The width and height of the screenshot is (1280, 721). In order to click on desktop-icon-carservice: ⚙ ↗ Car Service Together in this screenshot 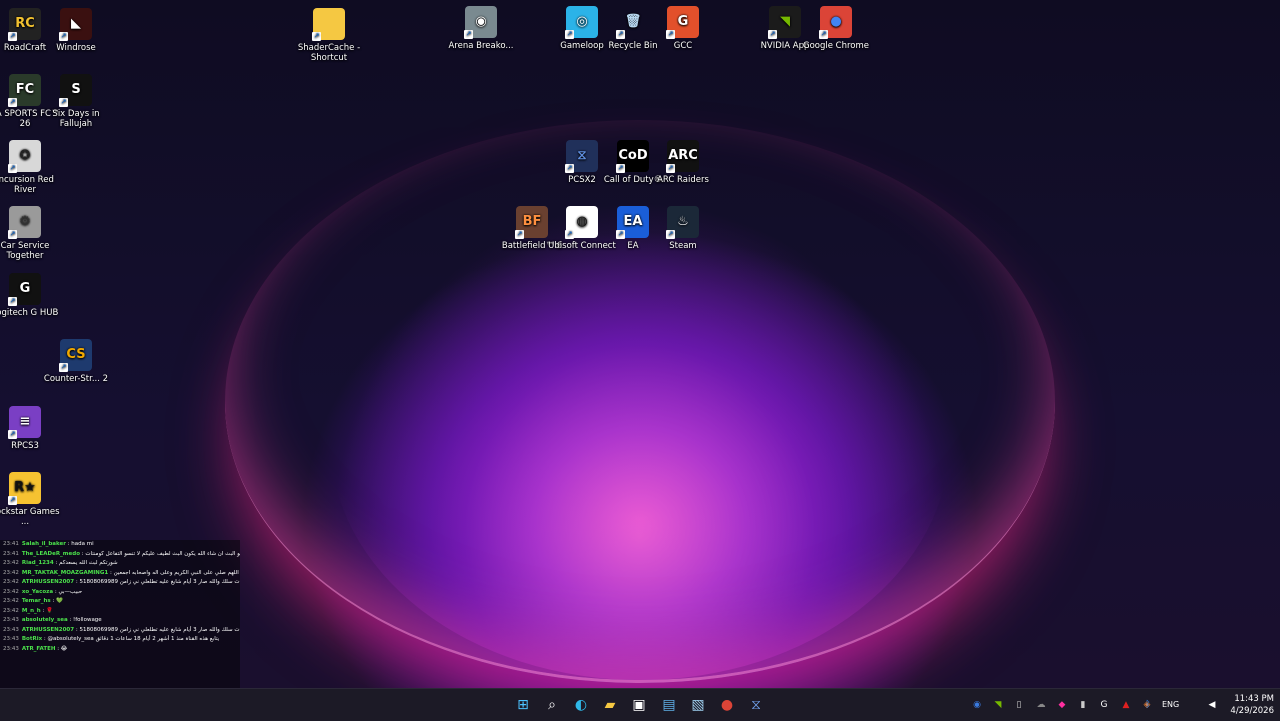, I will do `click(30, 233)`.